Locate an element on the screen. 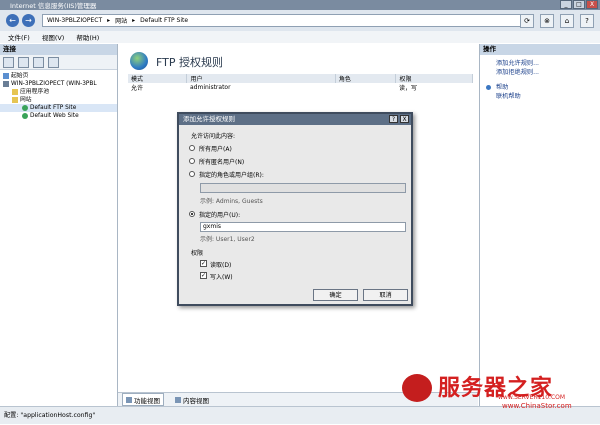 This screenshot has width=600, height=425. home-icon is located at coordinates (6, 76).